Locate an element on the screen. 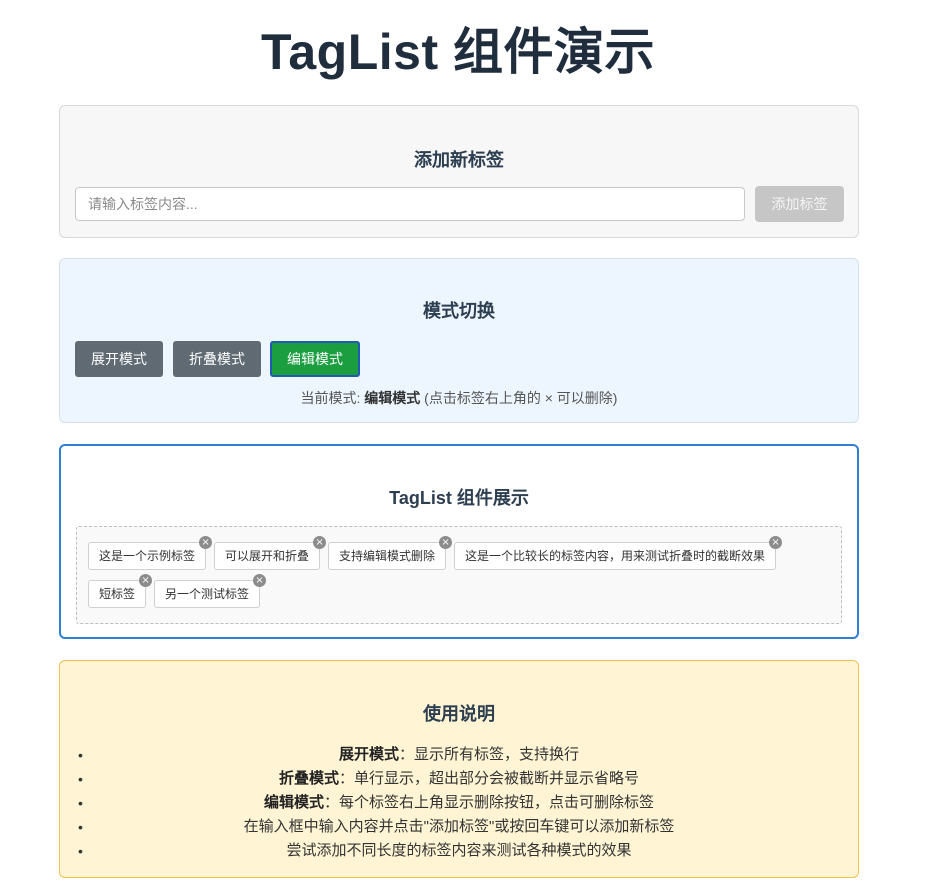 The width and height of the screenshot is (940, 892). status-suffix: (点击标签右上角的 × 可以删除) is located at coordinates (519, 398).